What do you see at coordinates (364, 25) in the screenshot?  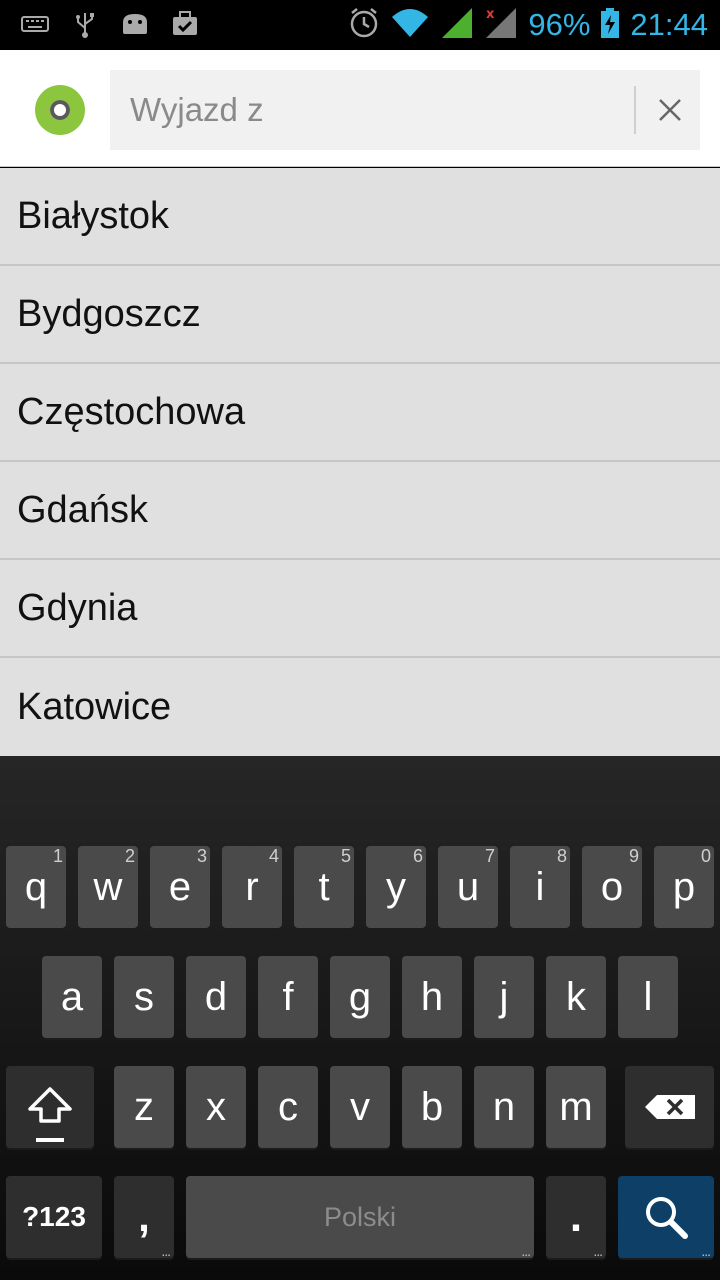 I see `alarm-icon` at bounding box center [364, 25].